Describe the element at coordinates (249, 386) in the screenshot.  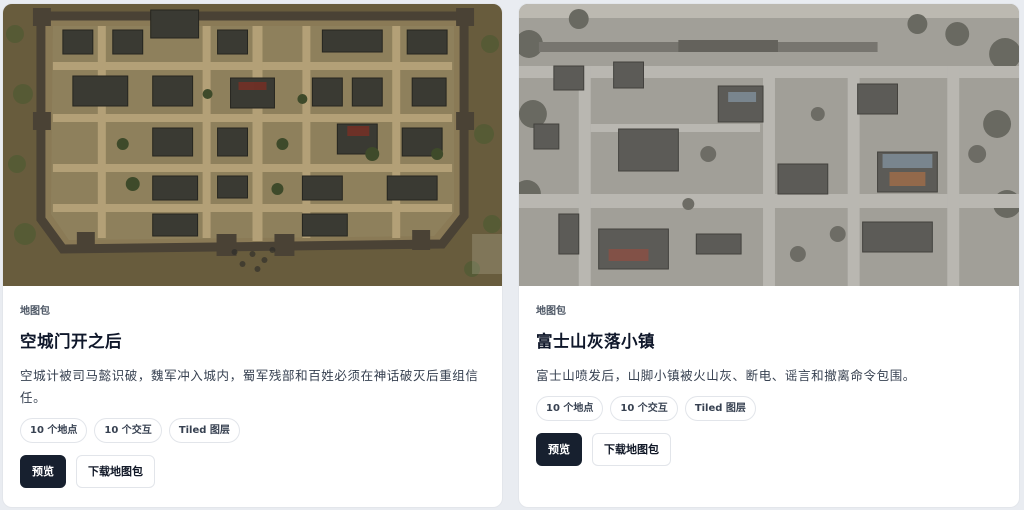
I see `map-pack-description: 空城计被司马懿识破，魏军冲入城内，蜀军残部和百姓必须在神话破灭后重组信任。` at that location.